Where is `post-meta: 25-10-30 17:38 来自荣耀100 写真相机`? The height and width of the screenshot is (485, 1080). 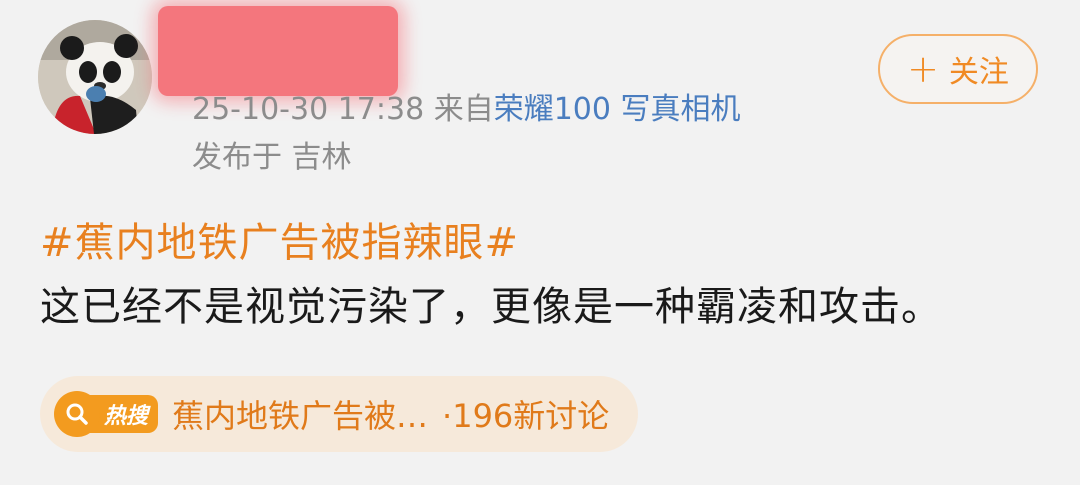 post-meta: 25-10-30 17:38 来自荣耀100 写真相机 is located at coordinates (466, 110).